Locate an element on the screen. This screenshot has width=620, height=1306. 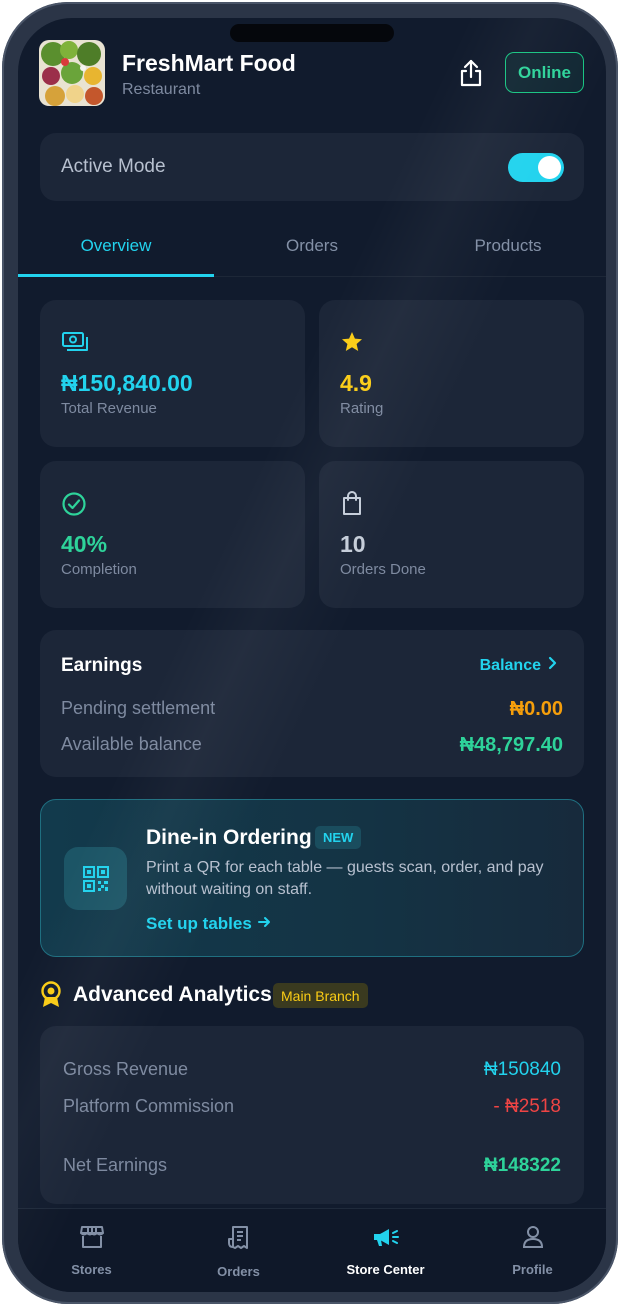
net-earnings-value: ₦148322 is located at coordinates (522, 1165).